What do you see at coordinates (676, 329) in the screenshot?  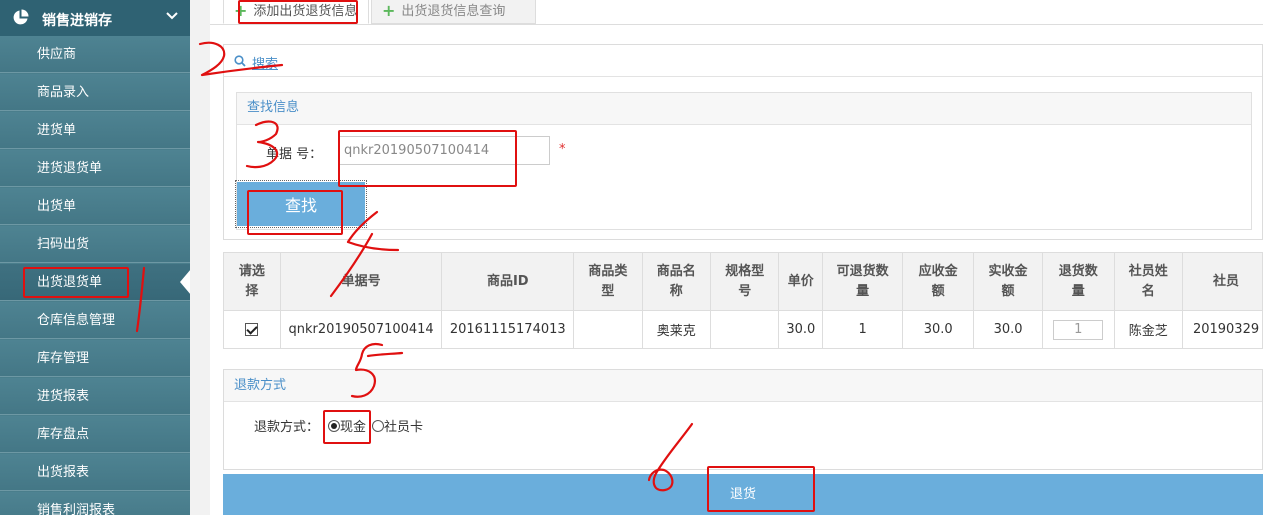 I see `cell-product-name: 奥莱克` at bounding box center [676, 329].